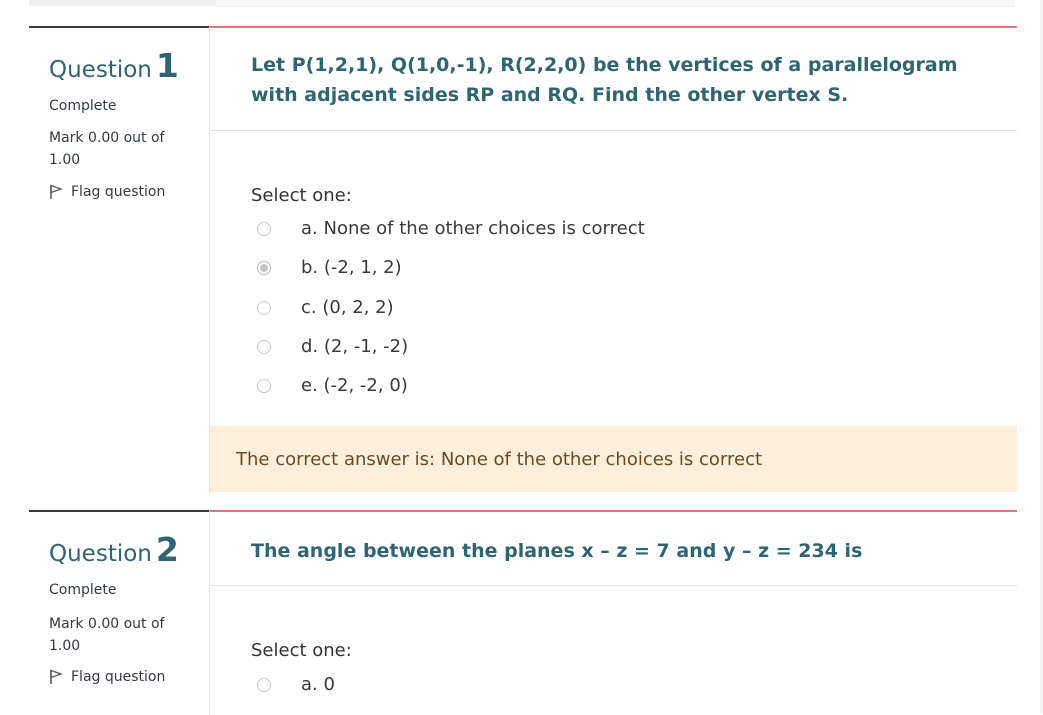 This screenshot has height=715, width=1043. Describe the element at coordinates (473, 228) in the screenshot. I see `answer-option-label: a. None of the other choices is correct` at that location.